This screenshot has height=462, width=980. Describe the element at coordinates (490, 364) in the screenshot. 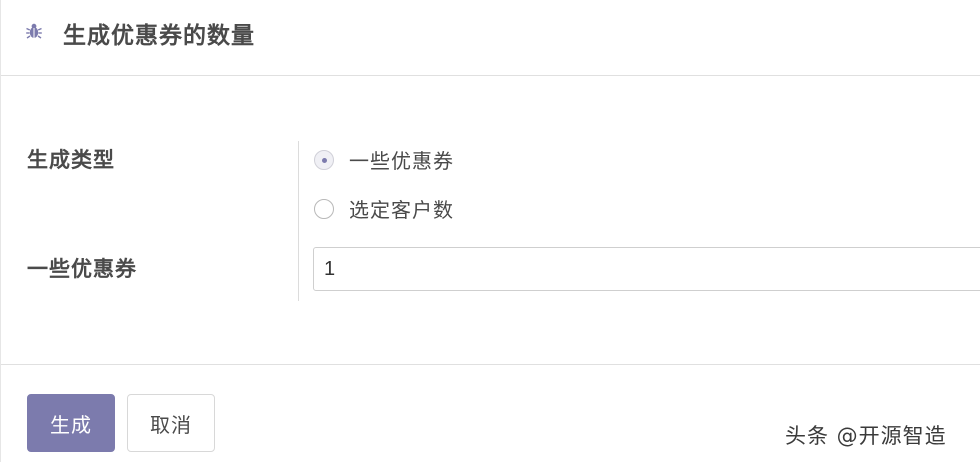

I see `footer-divider` at that location.